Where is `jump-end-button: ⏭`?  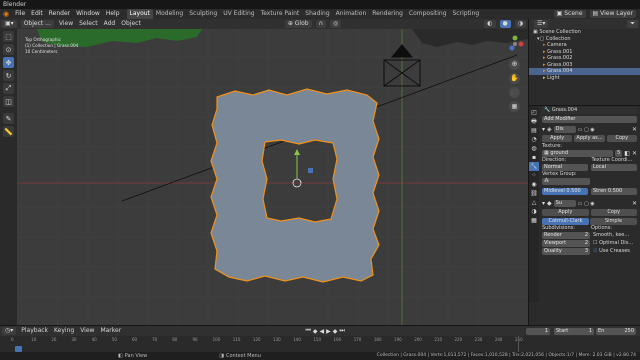
jump-end-button: ⏭ is located at coordinates (341, 331).